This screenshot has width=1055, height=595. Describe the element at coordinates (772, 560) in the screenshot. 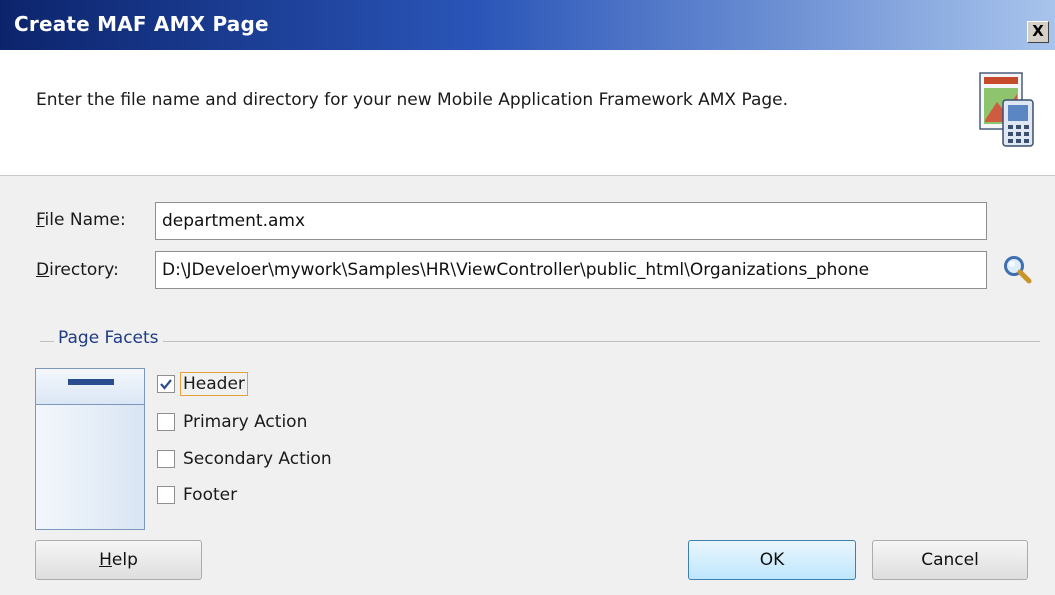

I see `ok-button: OK` at that location.